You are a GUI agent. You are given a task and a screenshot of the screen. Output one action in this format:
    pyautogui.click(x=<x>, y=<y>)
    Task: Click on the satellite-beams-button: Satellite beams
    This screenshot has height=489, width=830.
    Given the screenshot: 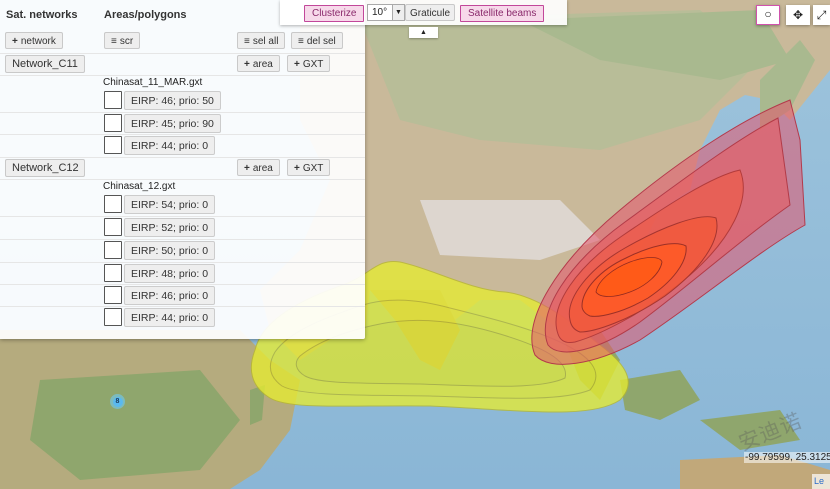 What is the action you would take?
    pyautogui.click(x=502, y=13)
    